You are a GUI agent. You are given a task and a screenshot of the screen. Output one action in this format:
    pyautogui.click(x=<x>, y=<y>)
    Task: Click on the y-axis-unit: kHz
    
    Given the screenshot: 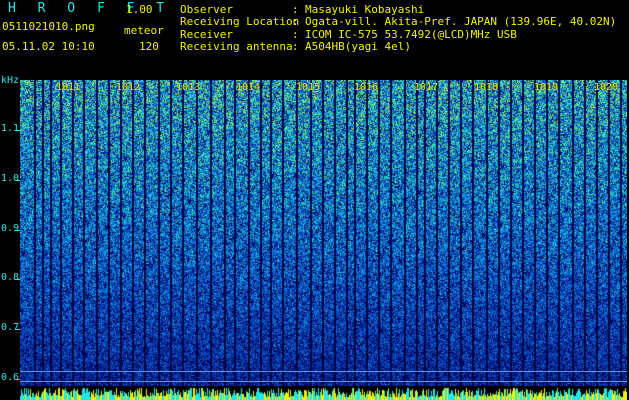 What is the action you would take?
    pyautogui.click(x=10, y=80)
    